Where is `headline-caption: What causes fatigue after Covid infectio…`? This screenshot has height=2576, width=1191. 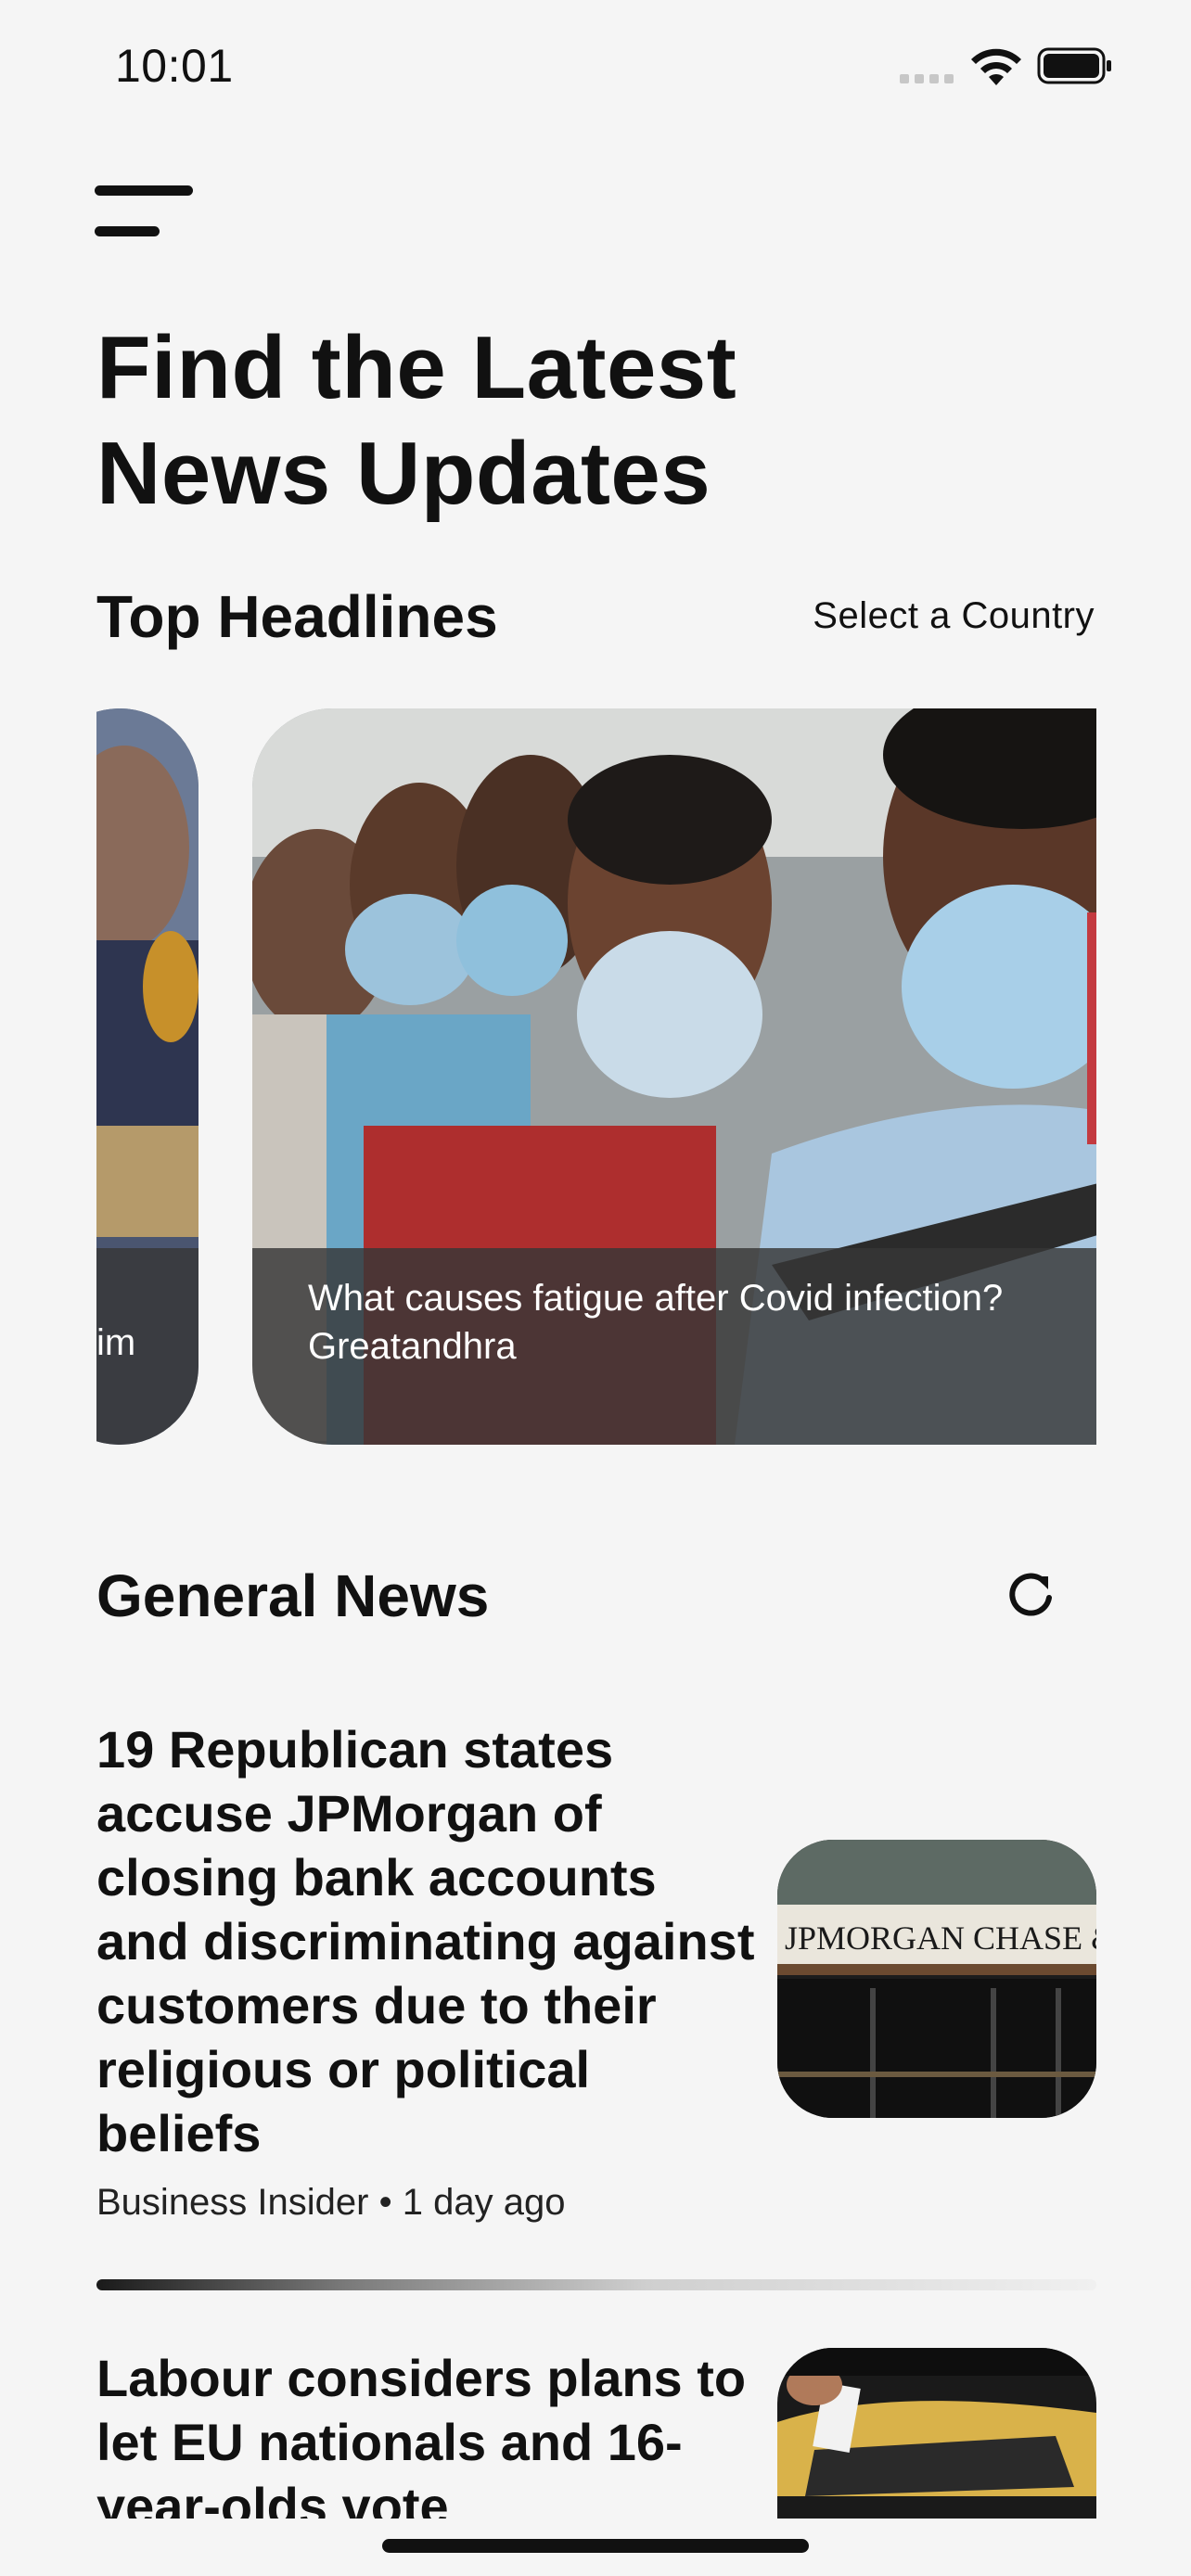
headline-caption: What causes fatigue after Covid infectio… is located at coordinates (674, 1346).